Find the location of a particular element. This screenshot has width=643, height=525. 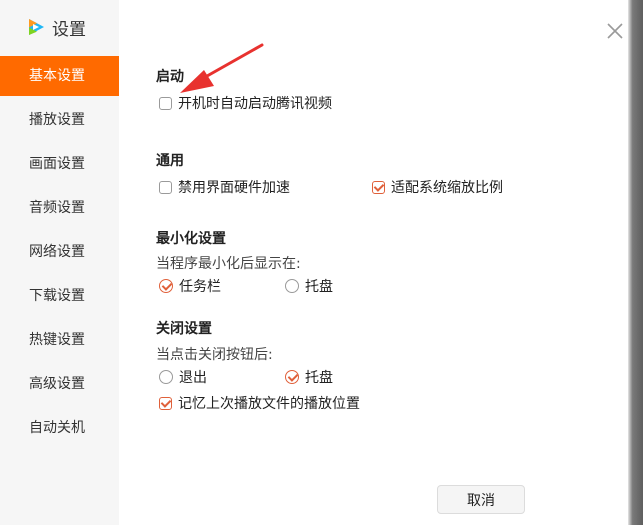

minimize-taskbar-label: 任务栏 is located at coordinates (200, 287).